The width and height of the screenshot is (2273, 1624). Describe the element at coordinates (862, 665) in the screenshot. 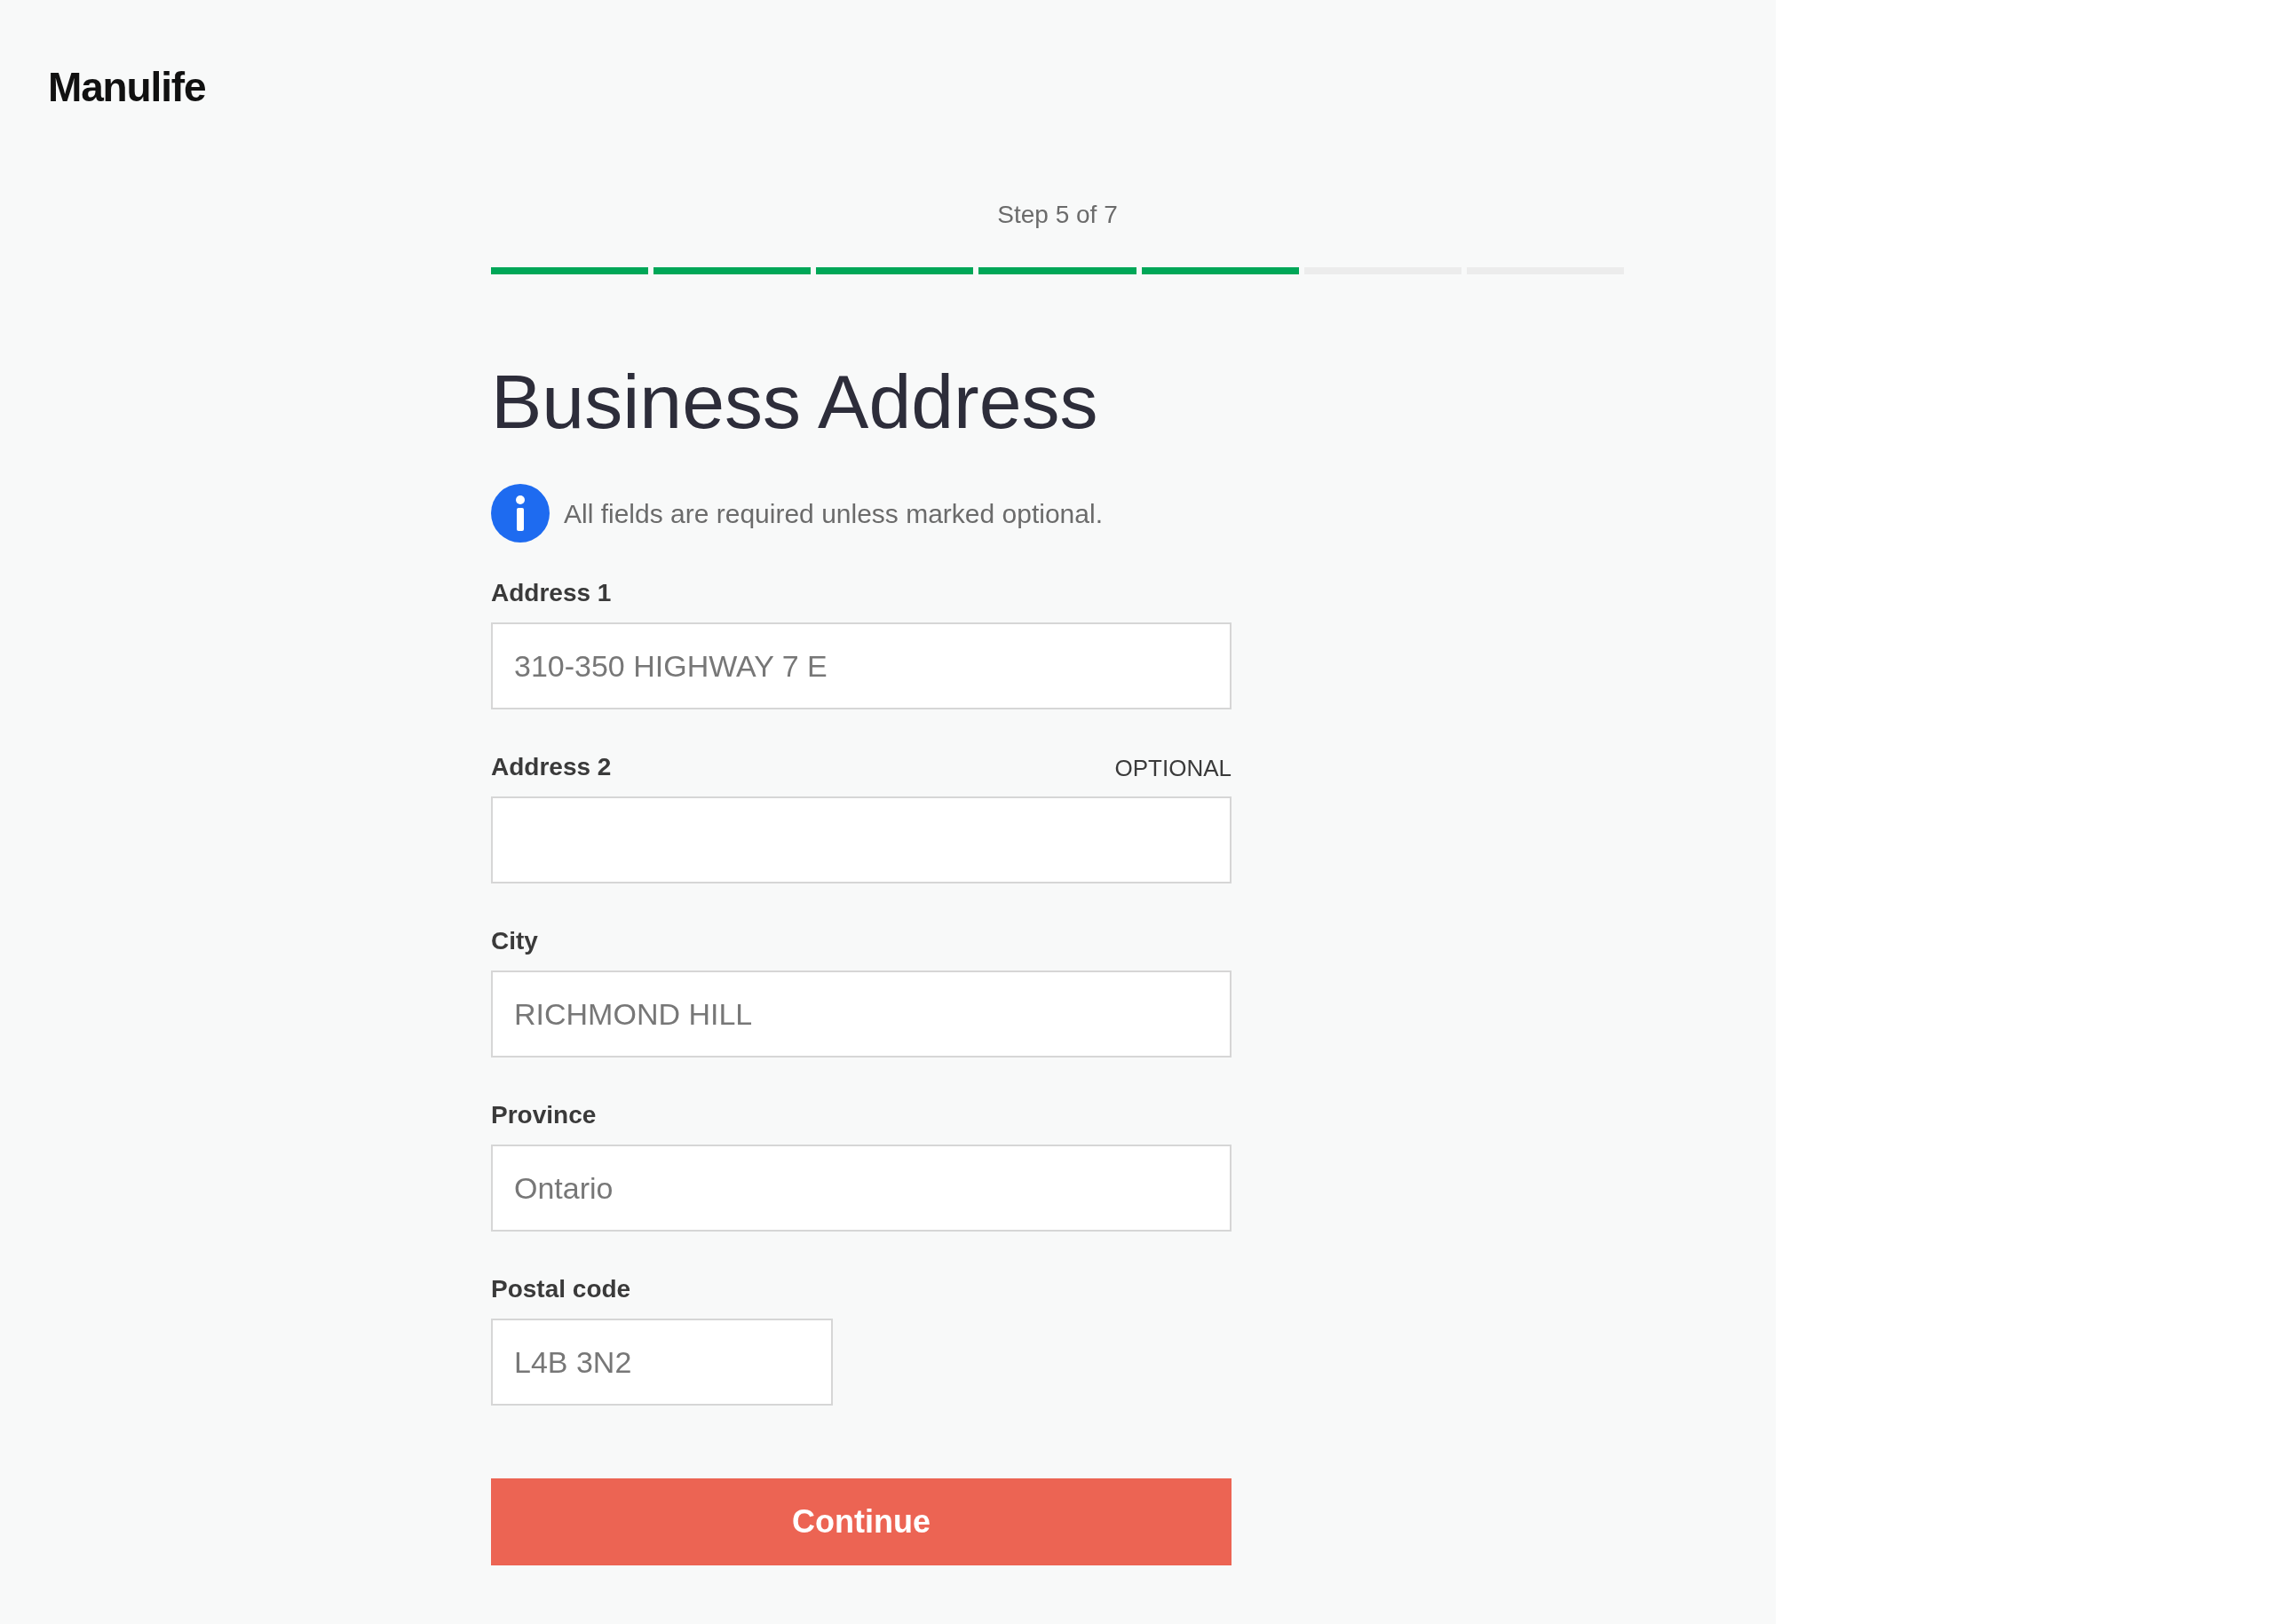

I see `input-field: 310-350 HIGHWAY 7 E` at that location.